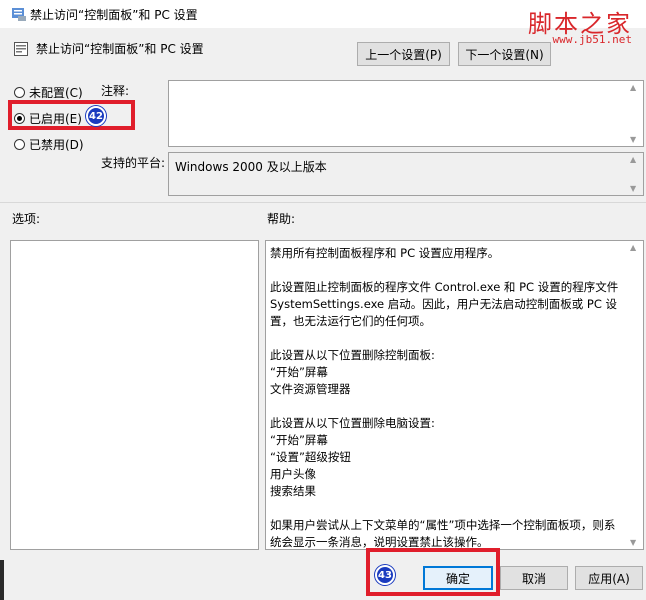  I want to click on comment-label: 注释:, so click(115, 91).